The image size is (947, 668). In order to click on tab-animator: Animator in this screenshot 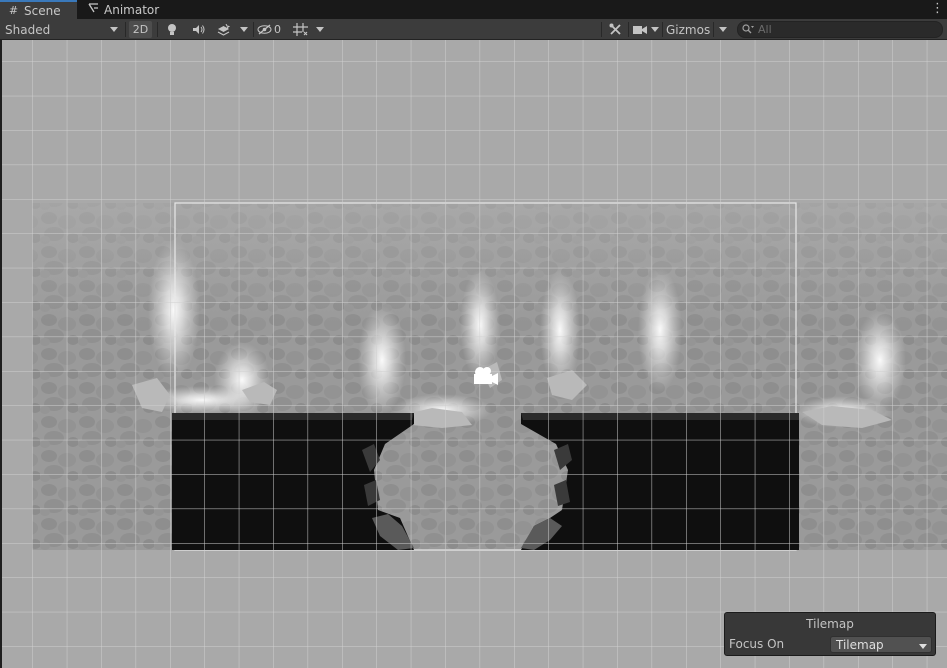, I will do `click(122, 9)`.